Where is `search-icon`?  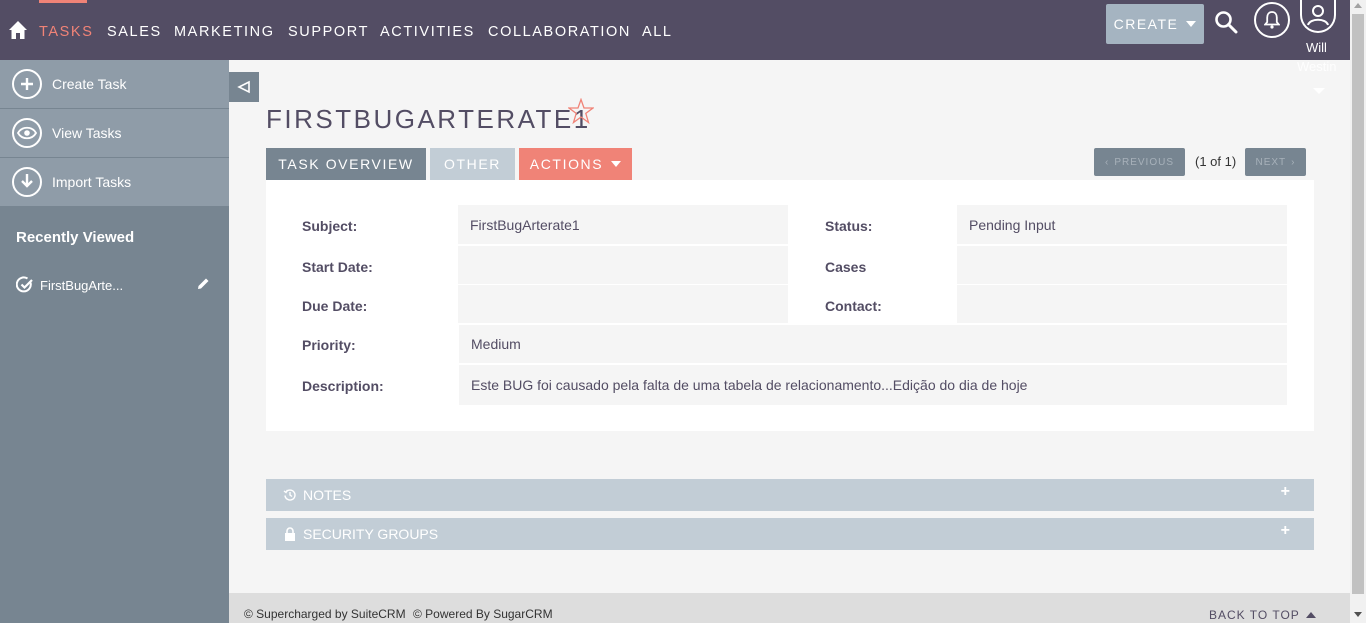
search-icon is located at coordinates (1226, 22).